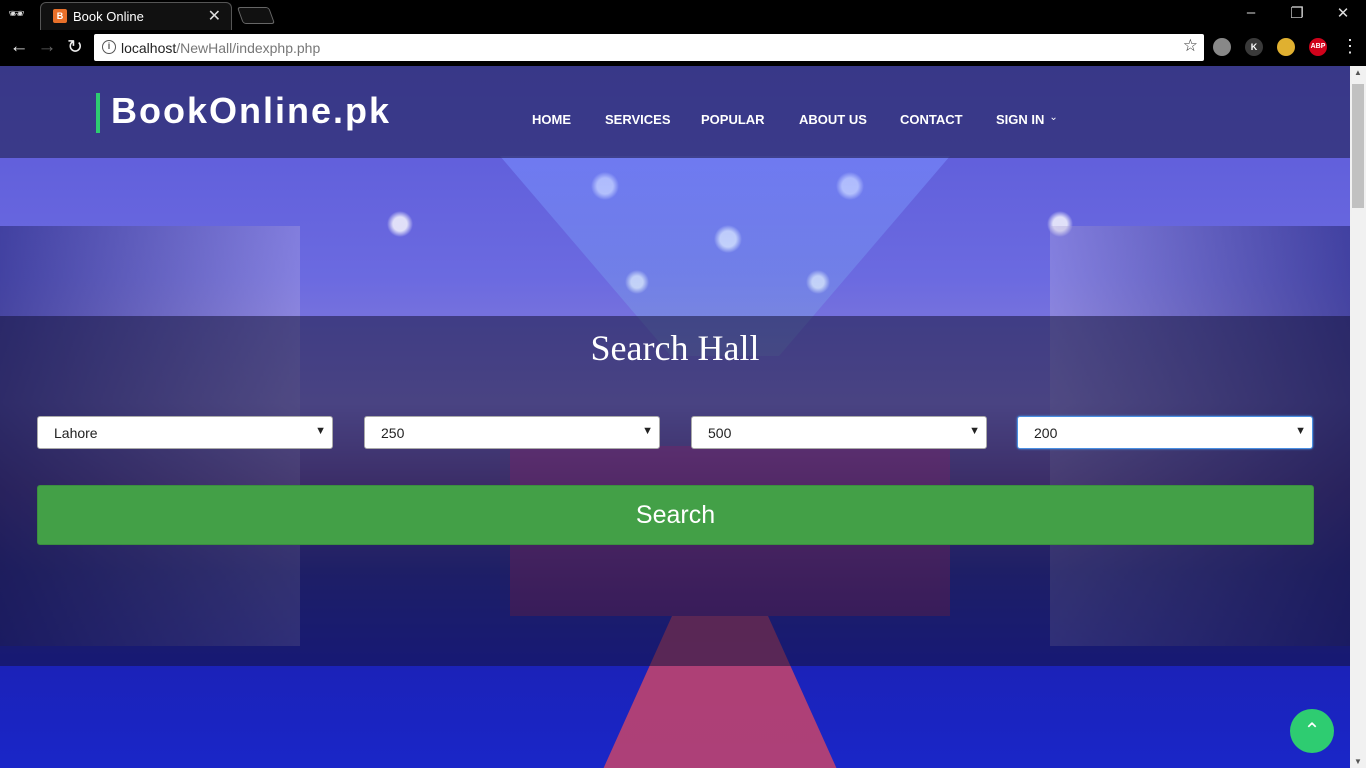 The height and width of the screenshot is (768, 1366). I want to click on browser-tab: B Book Online ✕, so click(136, 16).